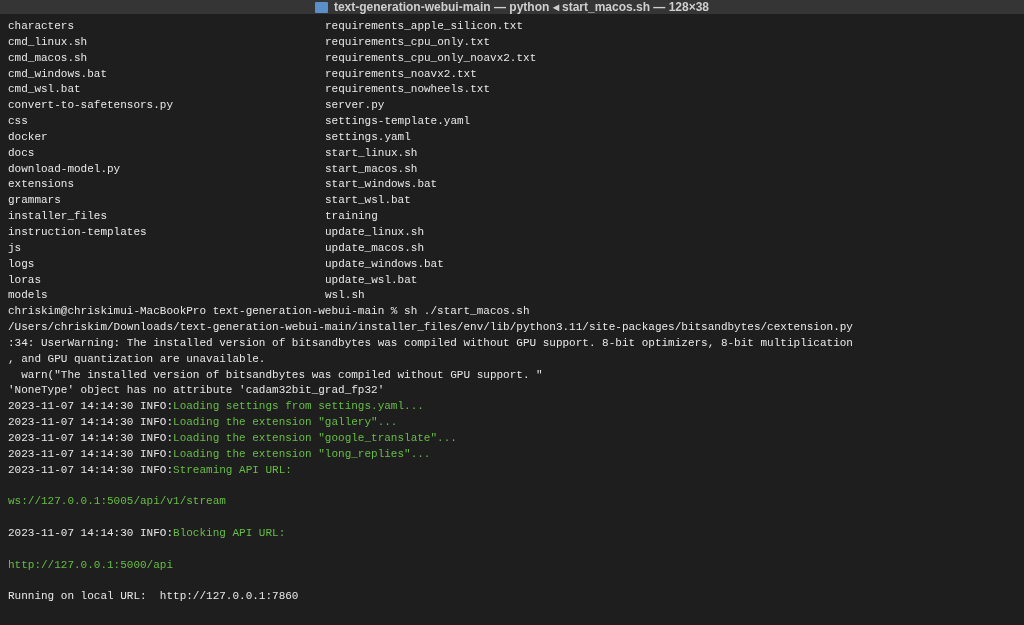  What do you see at coordinates (431, 58) in the screenshot?
I see `file-name: requirements_cpu_only_noavx2.txt` at bounding box center [431, 58].